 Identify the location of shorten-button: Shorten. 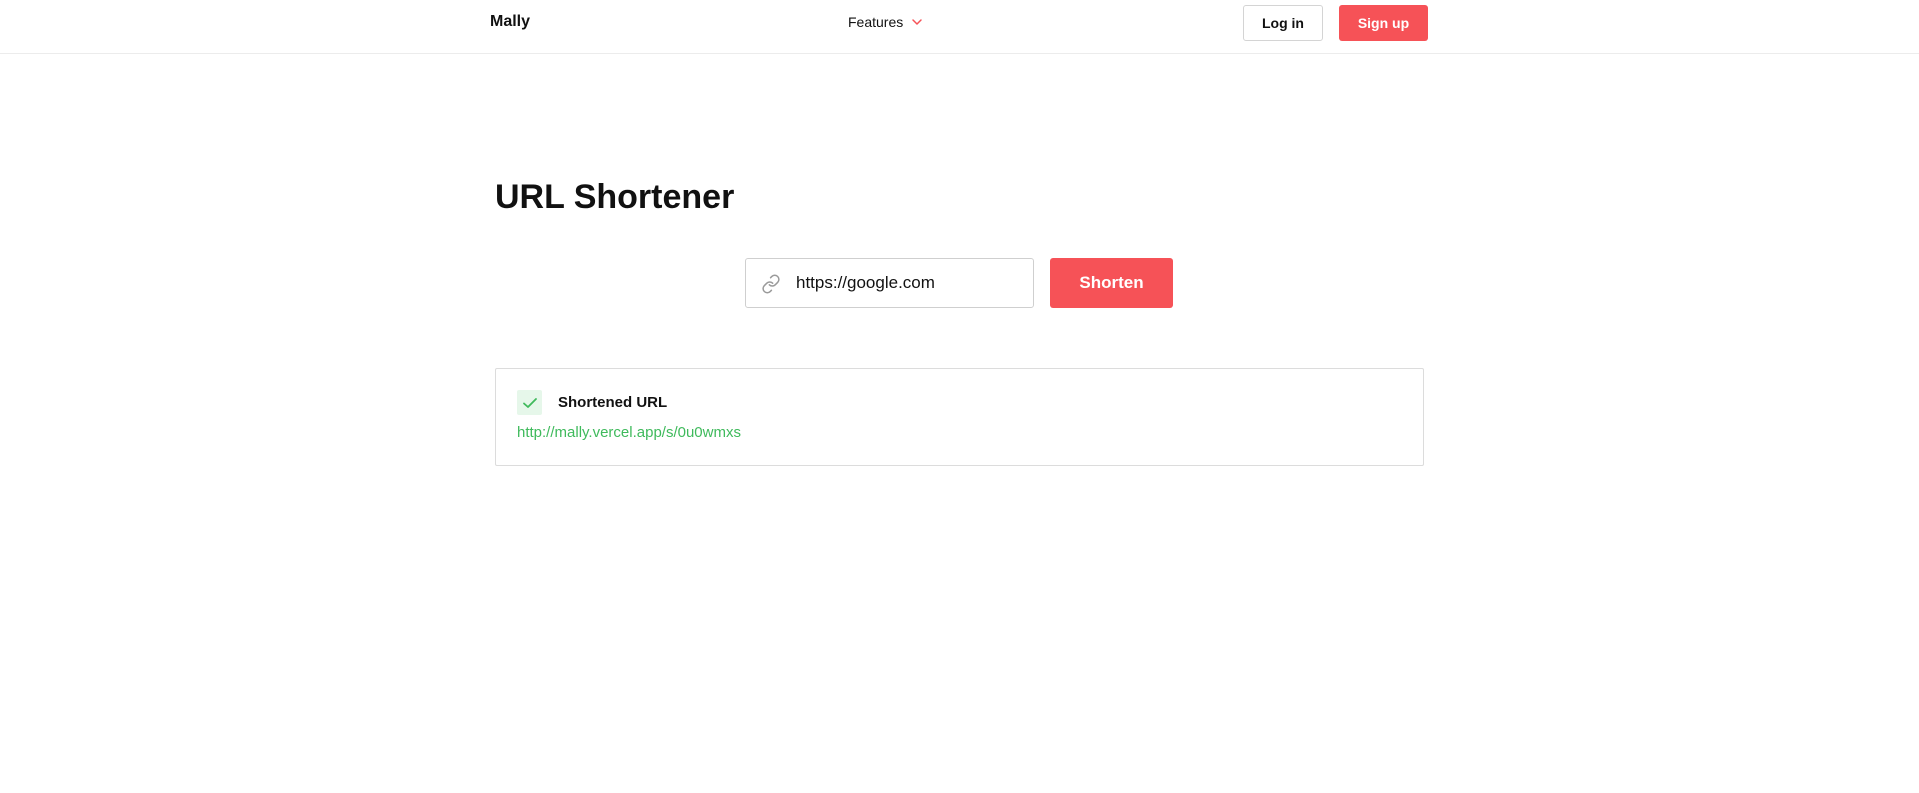
(1111, 283).